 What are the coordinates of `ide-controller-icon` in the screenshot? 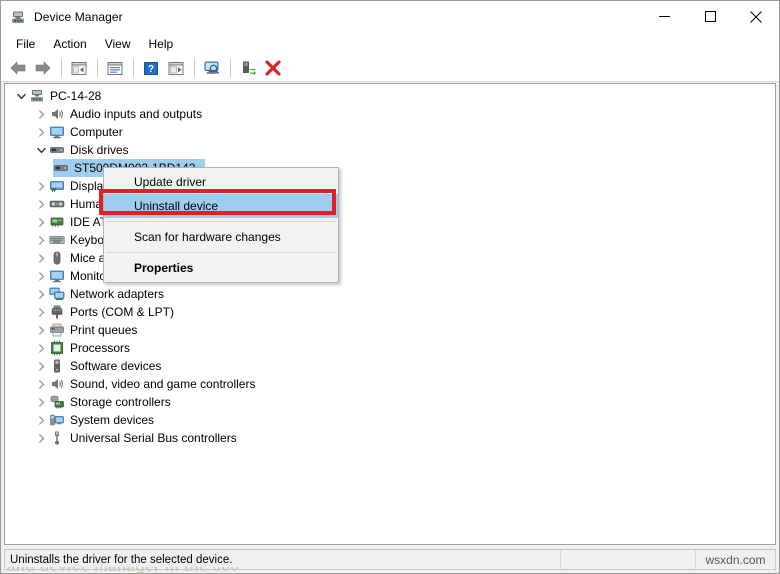 It's located at (57, 222).